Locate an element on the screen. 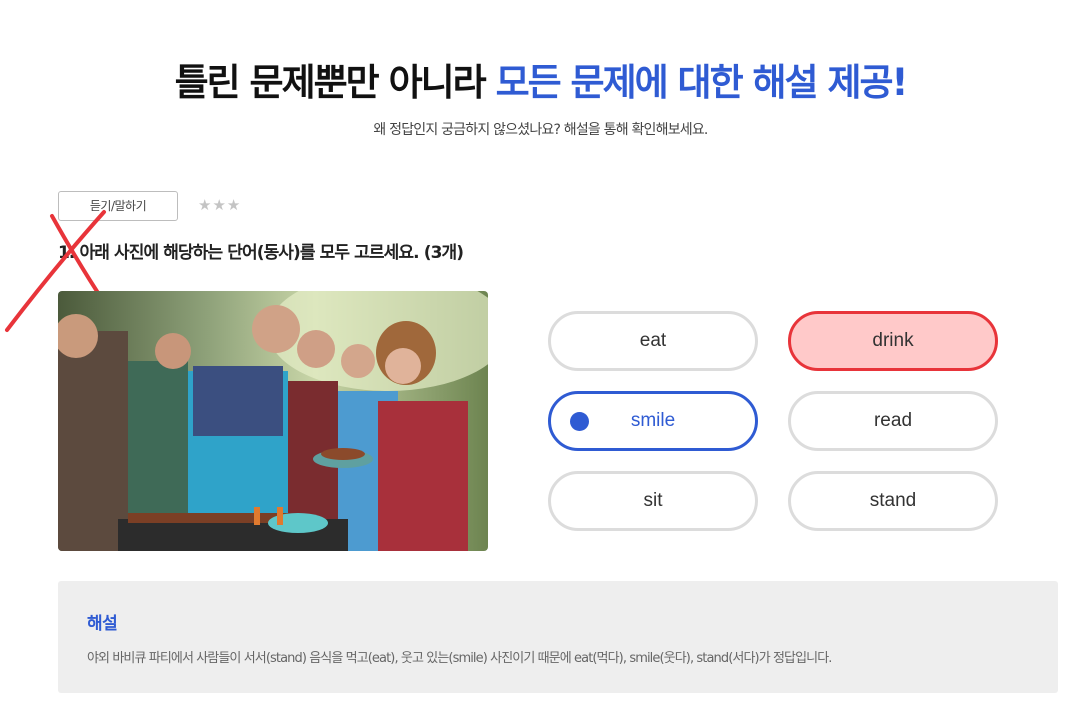 This screenshot has height=718, width=1081. selected-dot-icon is located at coordinates (579, 421).